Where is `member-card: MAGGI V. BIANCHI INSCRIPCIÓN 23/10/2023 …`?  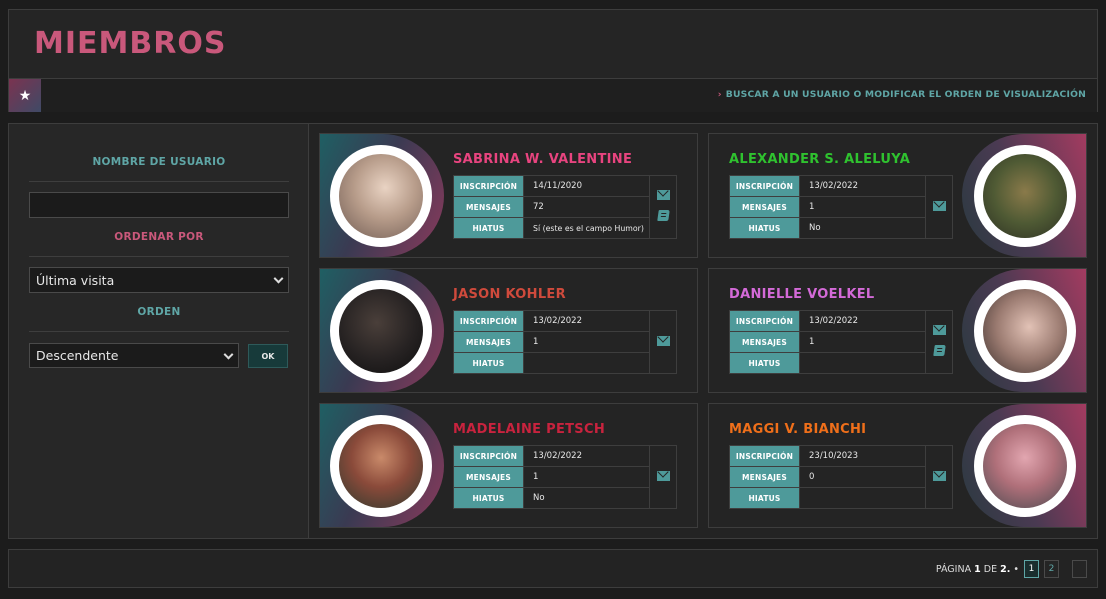 member-card: MAGGI V. BIANCHI INSCRIPCIÓN 23/10/2023 … is located at coordinates (897, 465).